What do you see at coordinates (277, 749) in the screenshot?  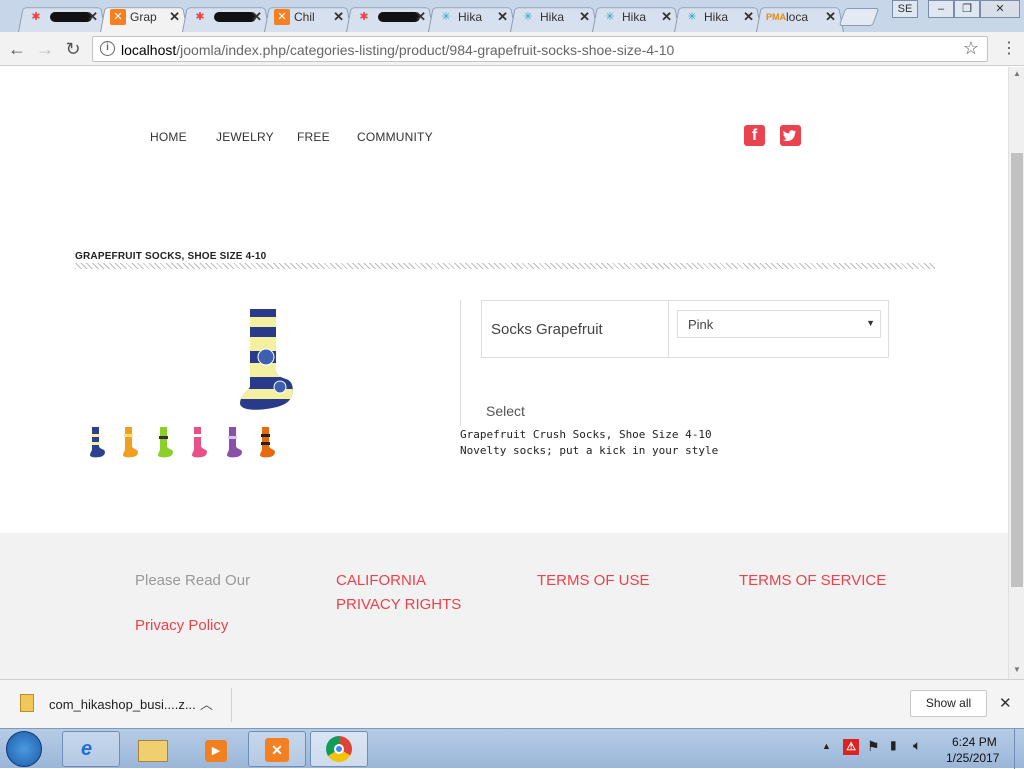 I see `xampp-taskbar-icon: ✕` at bounding box center [277, 749].